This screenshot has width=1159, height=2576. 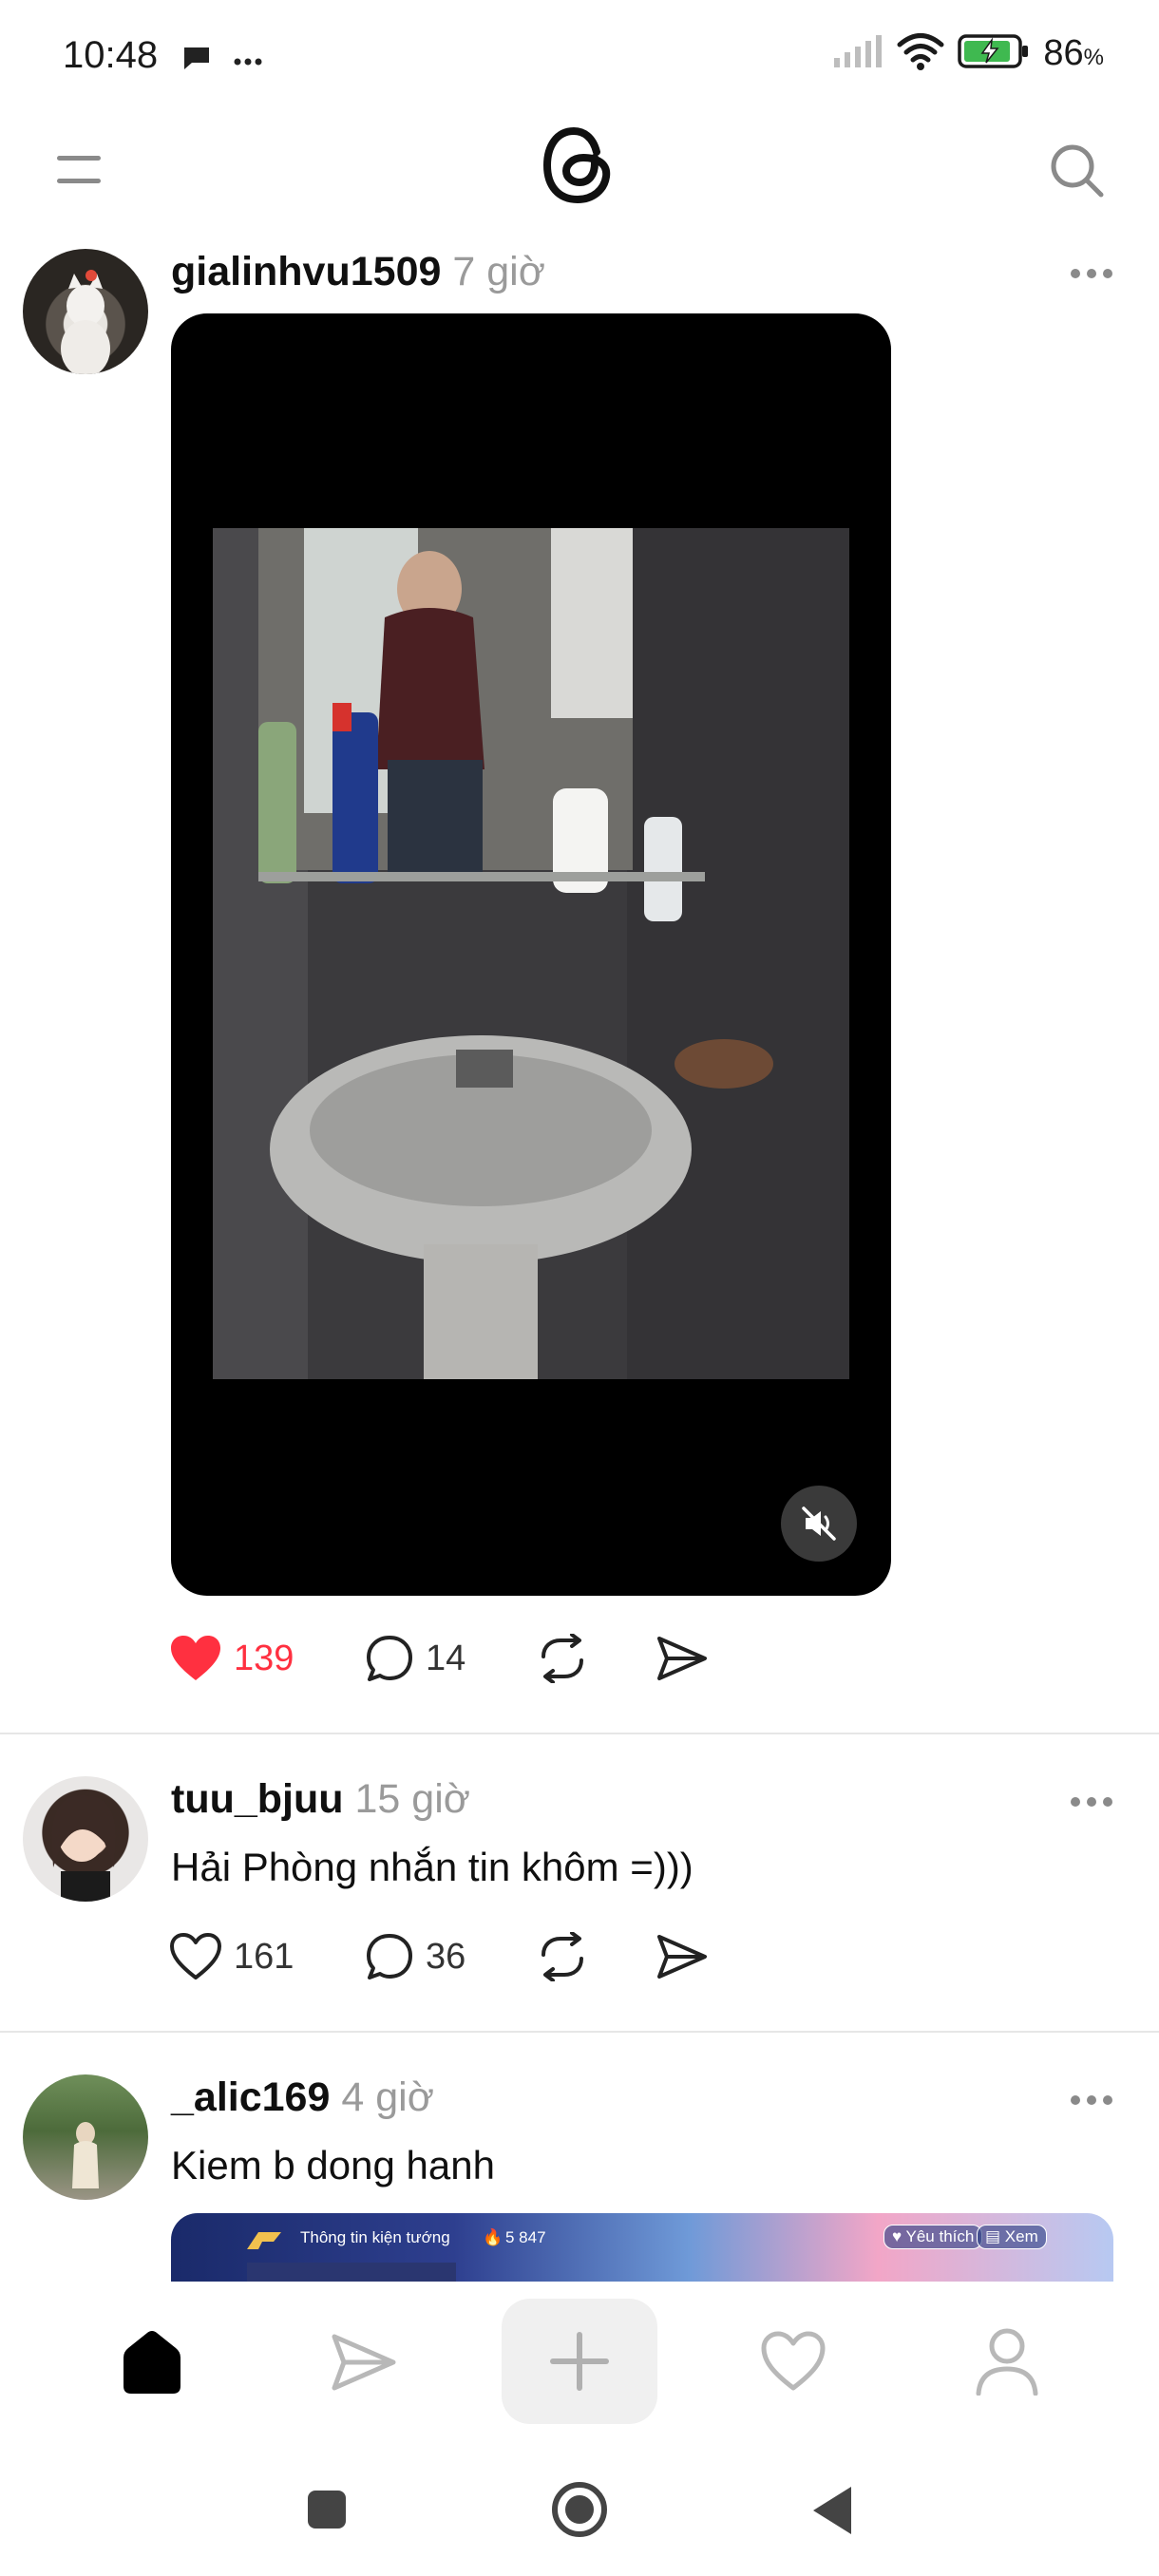 What do you see at coordinates (306, 271) in the screenshot?
I see `username-link: gialinhvu1509` at bounding box center [306, 271].